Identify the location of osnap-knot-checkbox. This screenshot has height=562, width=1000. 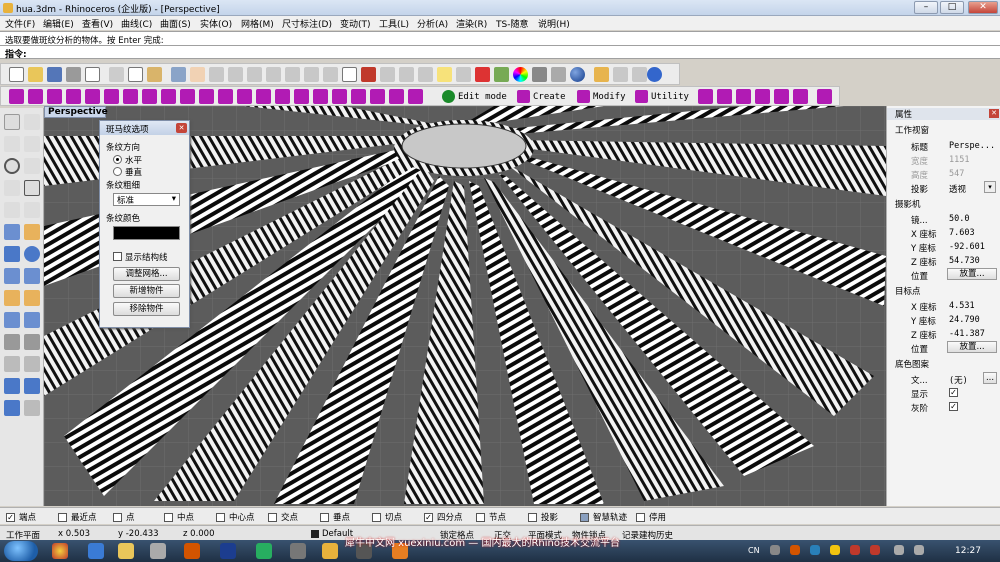
(480, 517).